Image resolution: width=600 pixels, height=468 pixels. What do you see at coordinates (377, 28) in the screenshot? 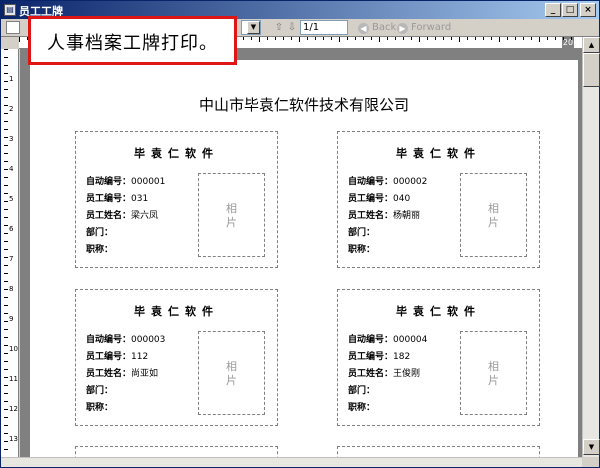
I see `back-button: ◀ Back` at bounding box center [377, 28].